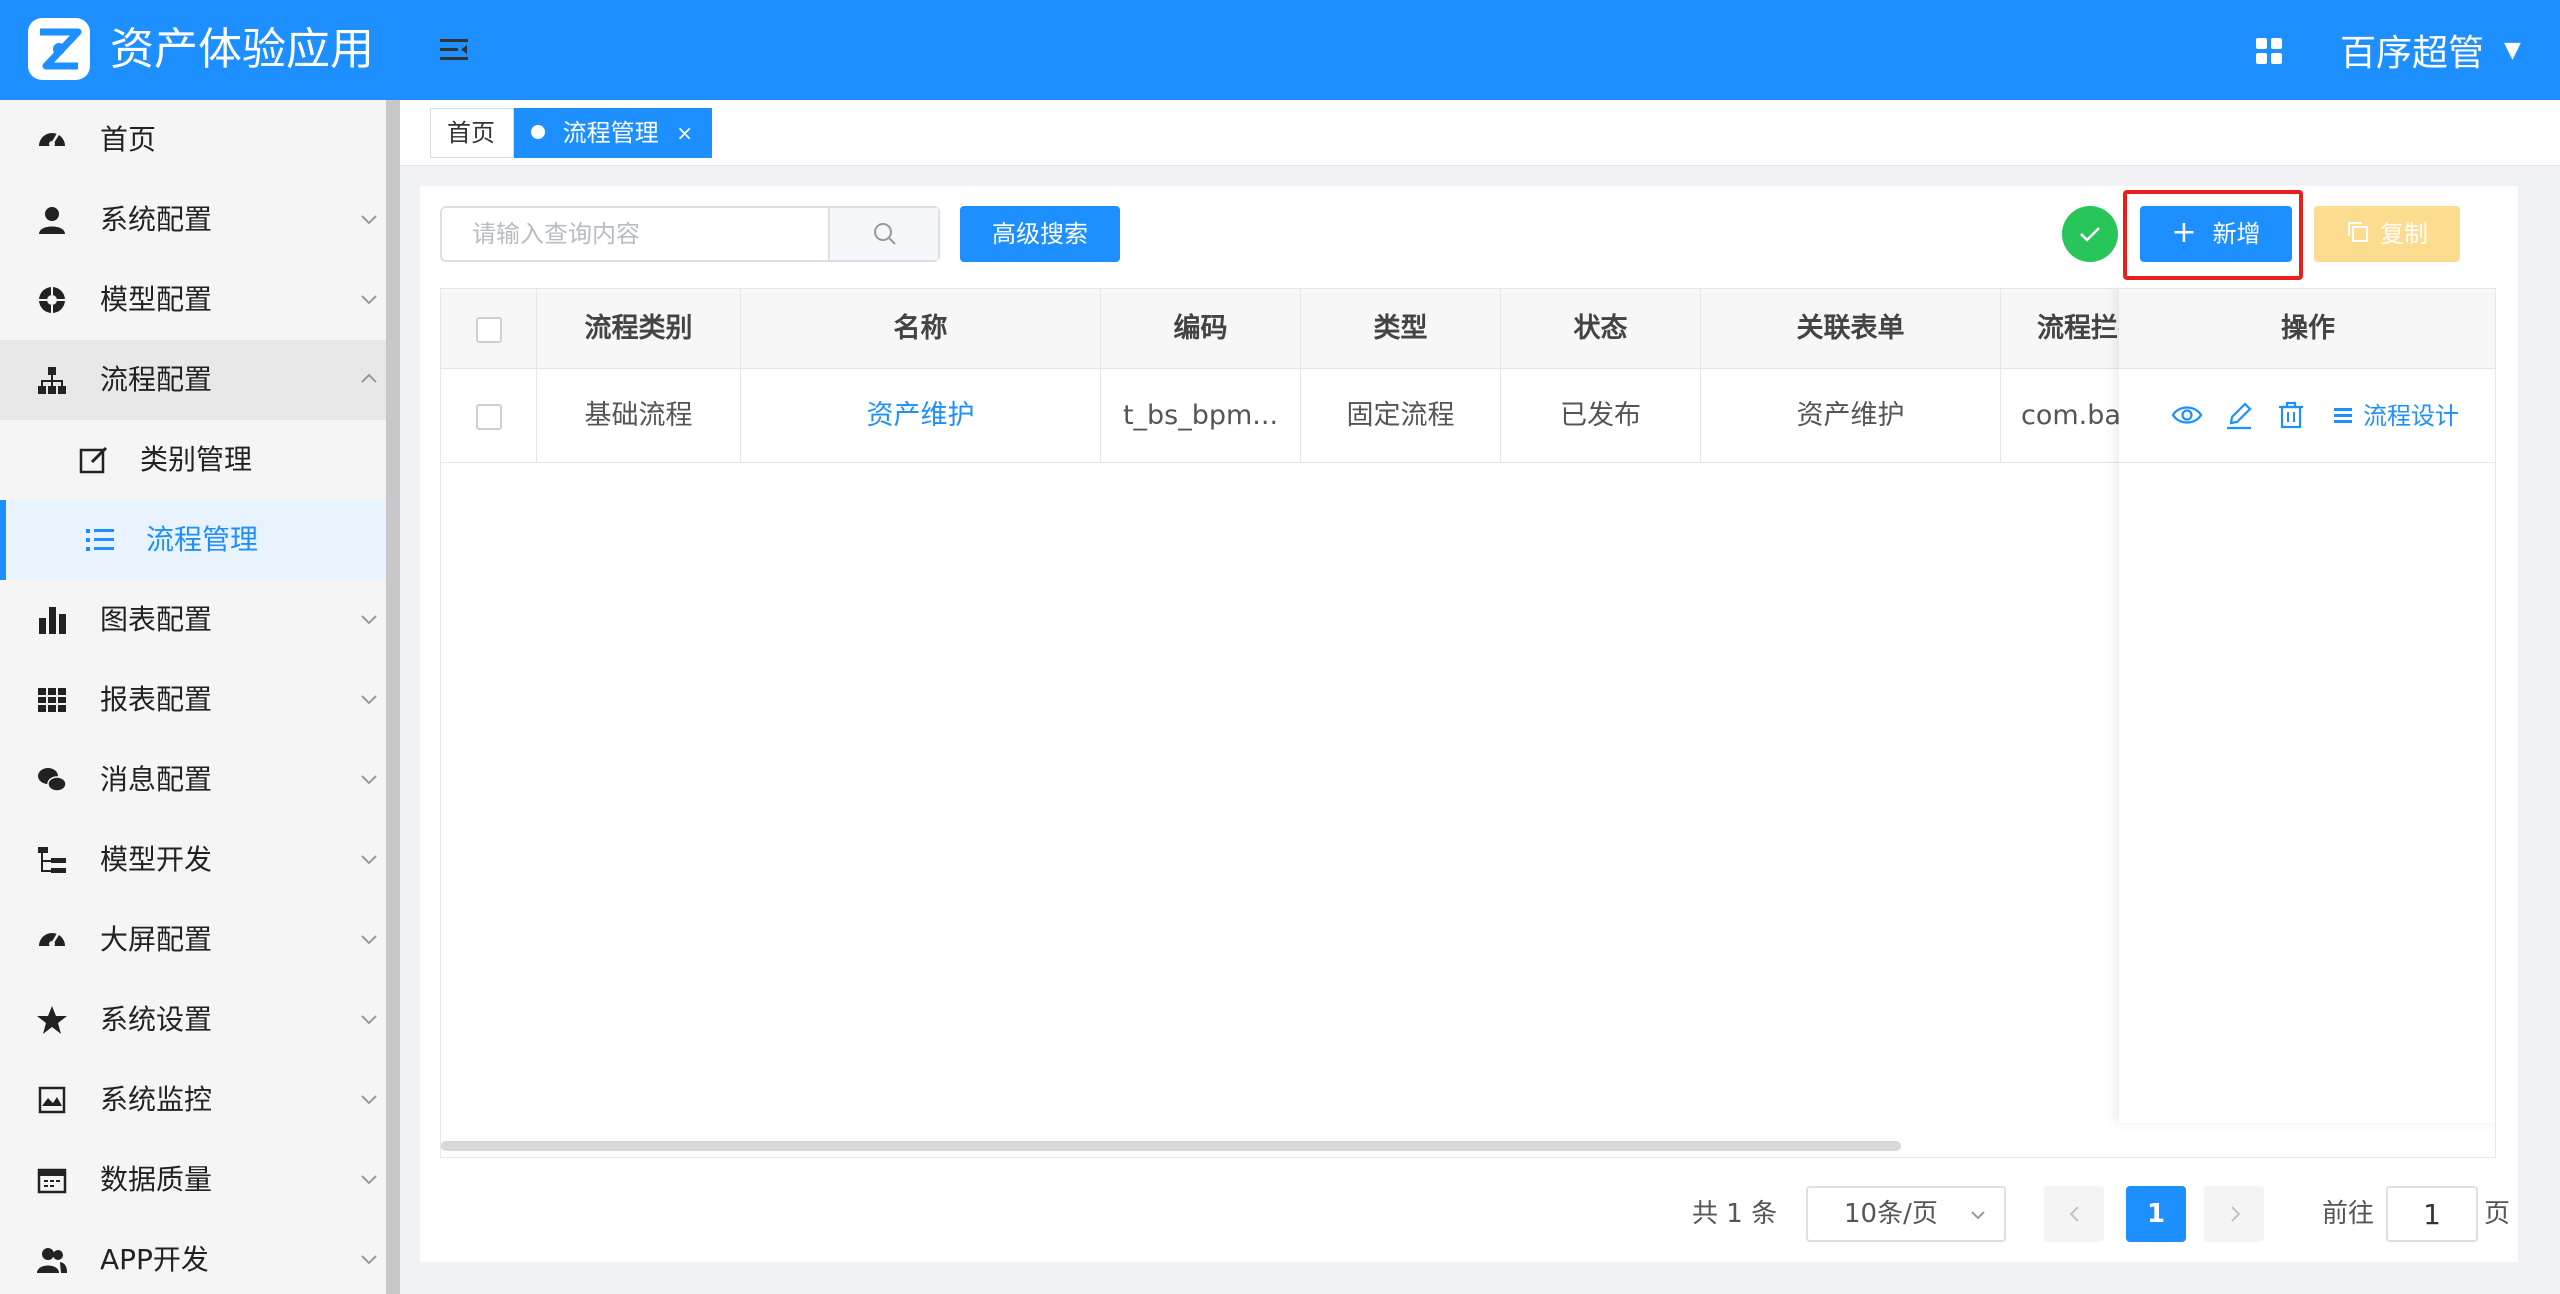 This screenshot has height=1294, width=2560. What do you see at coordinates (156, 619) in the screenshot?
I see `sidebar-item-label: 图表配置` at bounding box center [156, 619].